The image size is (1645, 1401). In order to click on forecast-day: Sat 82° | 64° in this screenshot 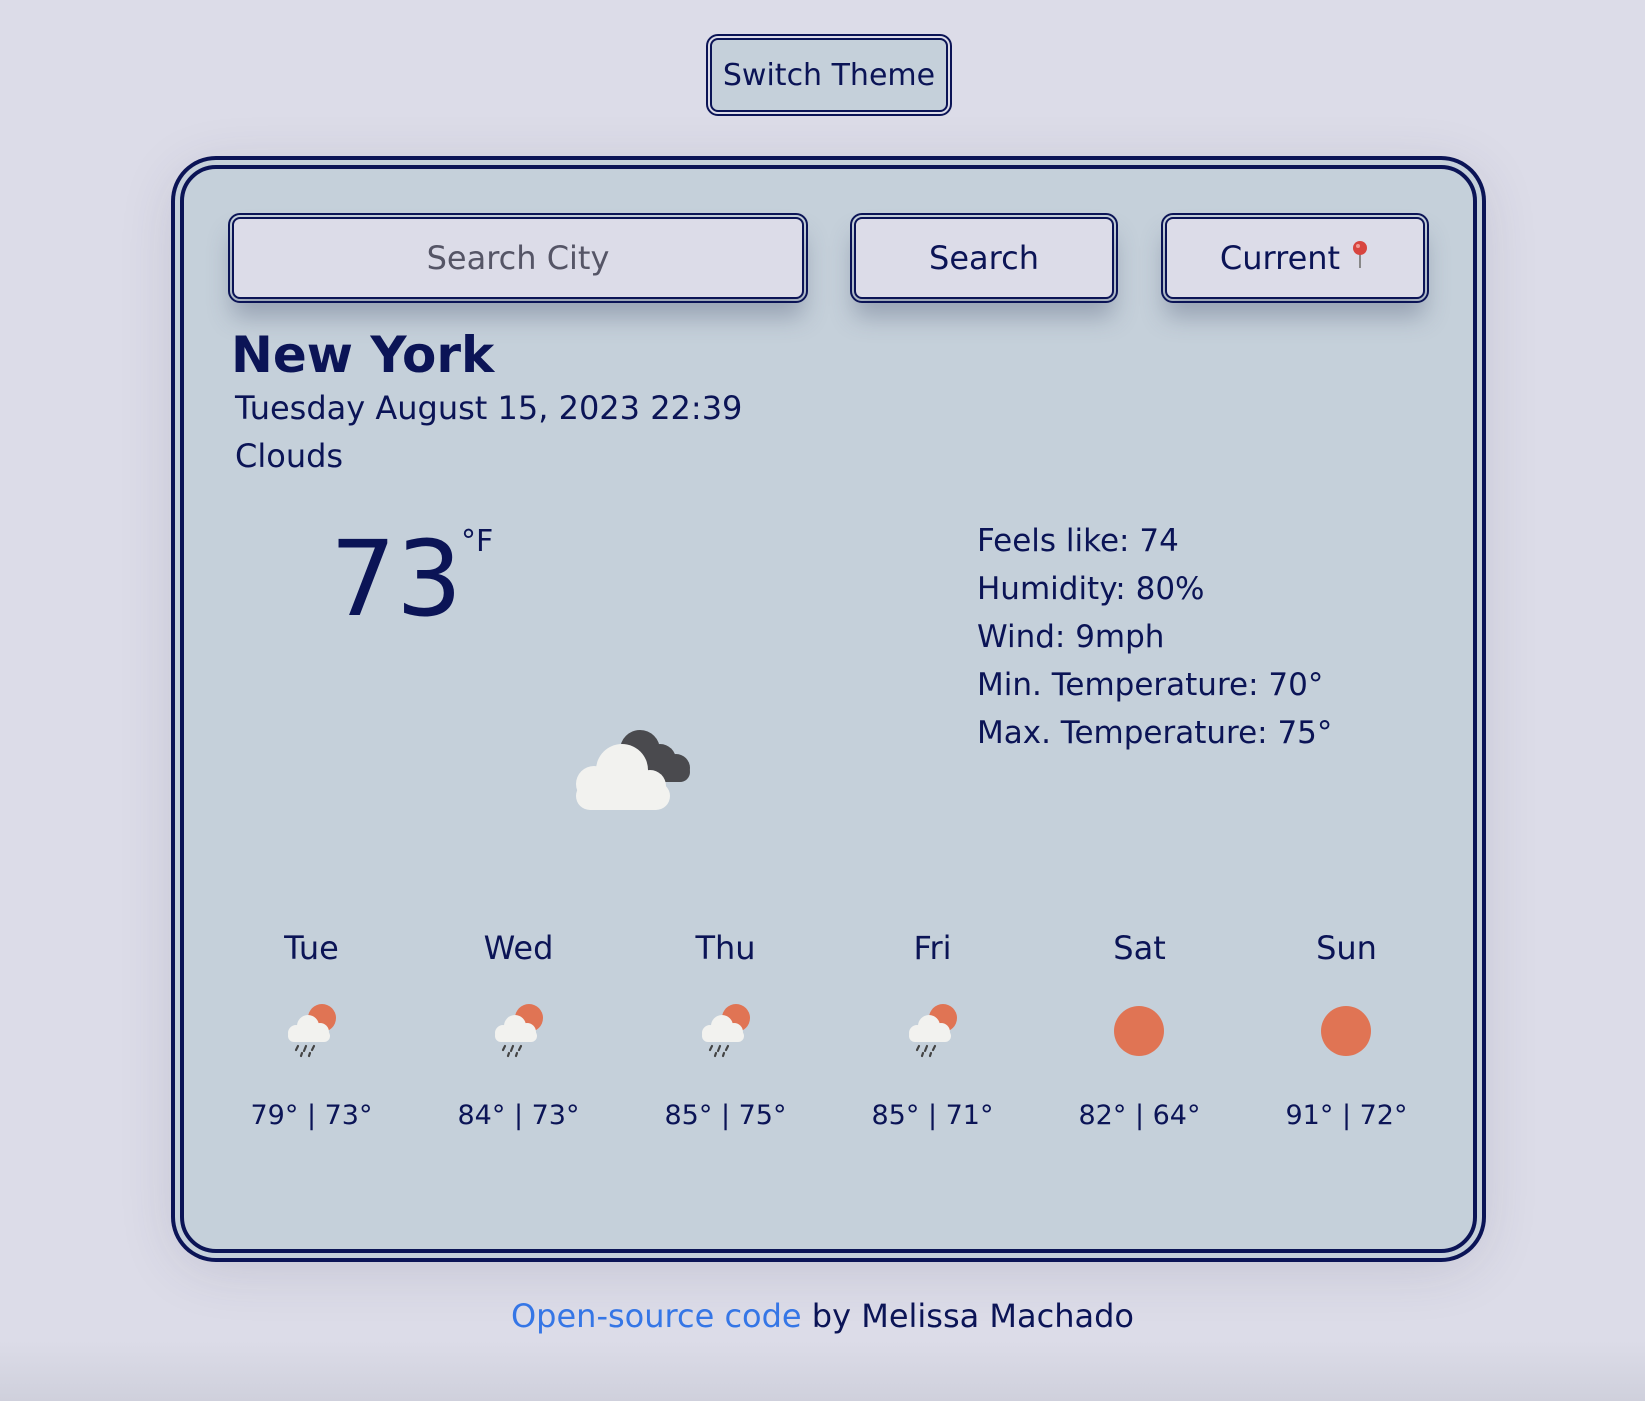, I will do `click(1139, 1029)`.